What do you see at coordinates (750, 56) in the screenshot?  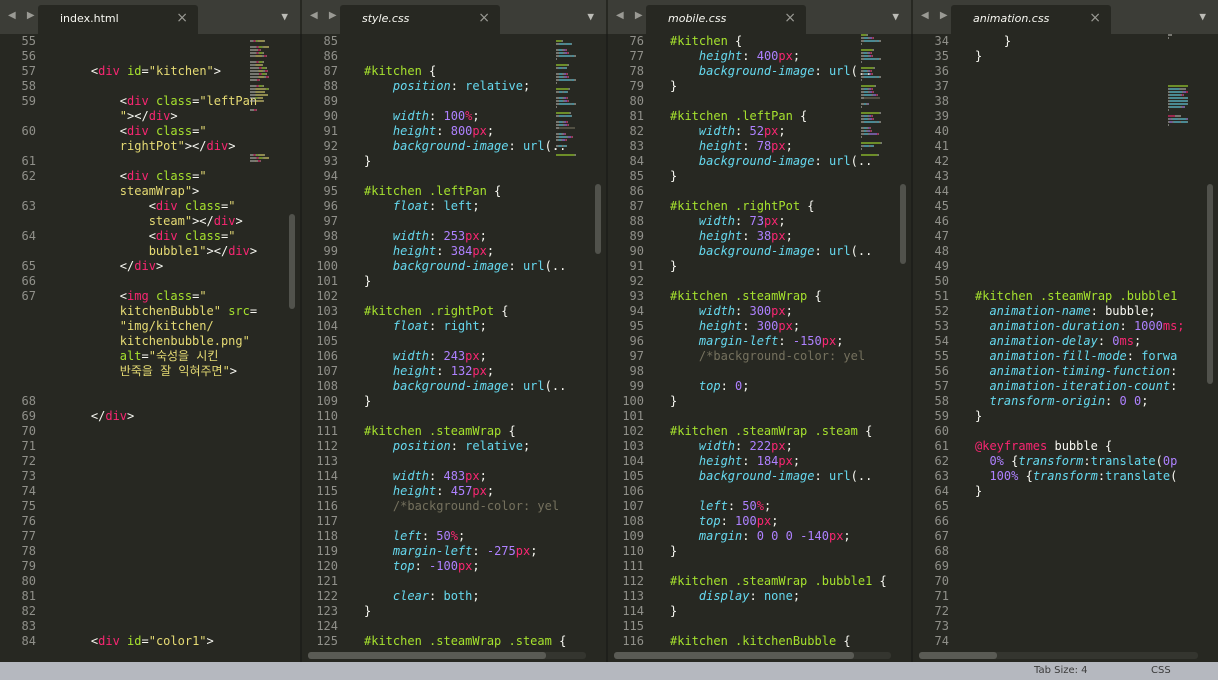 I see `code-line: 77 height: 400px;` at bounding box center [750, 56].